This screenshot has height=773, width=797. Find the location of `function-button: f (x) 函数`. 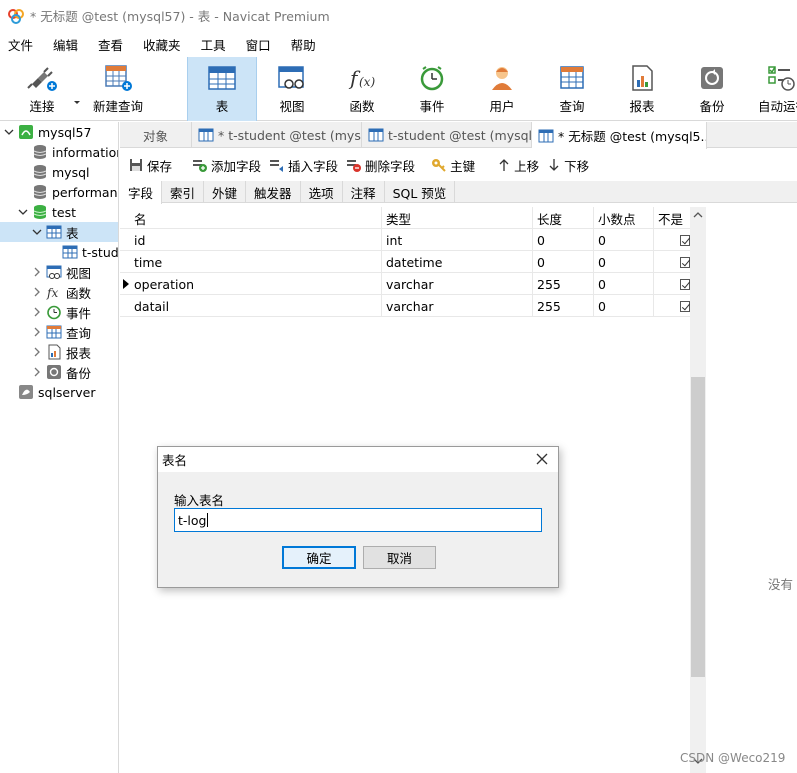

function-button: f (x) 函数 is located at coordinates (362, 89).